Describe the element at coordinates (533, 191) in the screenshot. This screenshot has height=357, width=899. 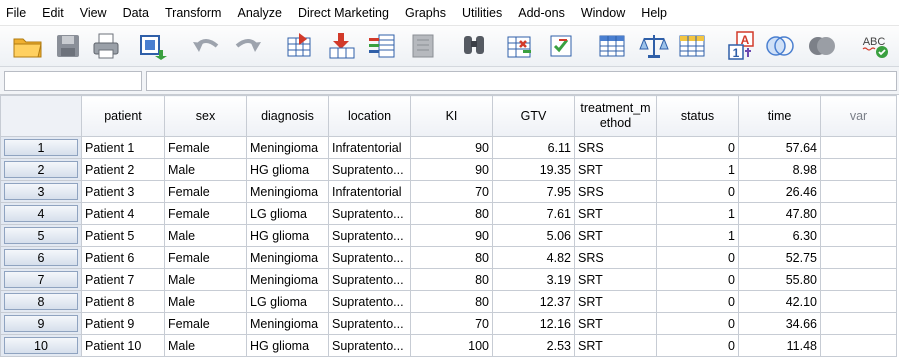
I see `cell-gtv: 7.95` at that location.